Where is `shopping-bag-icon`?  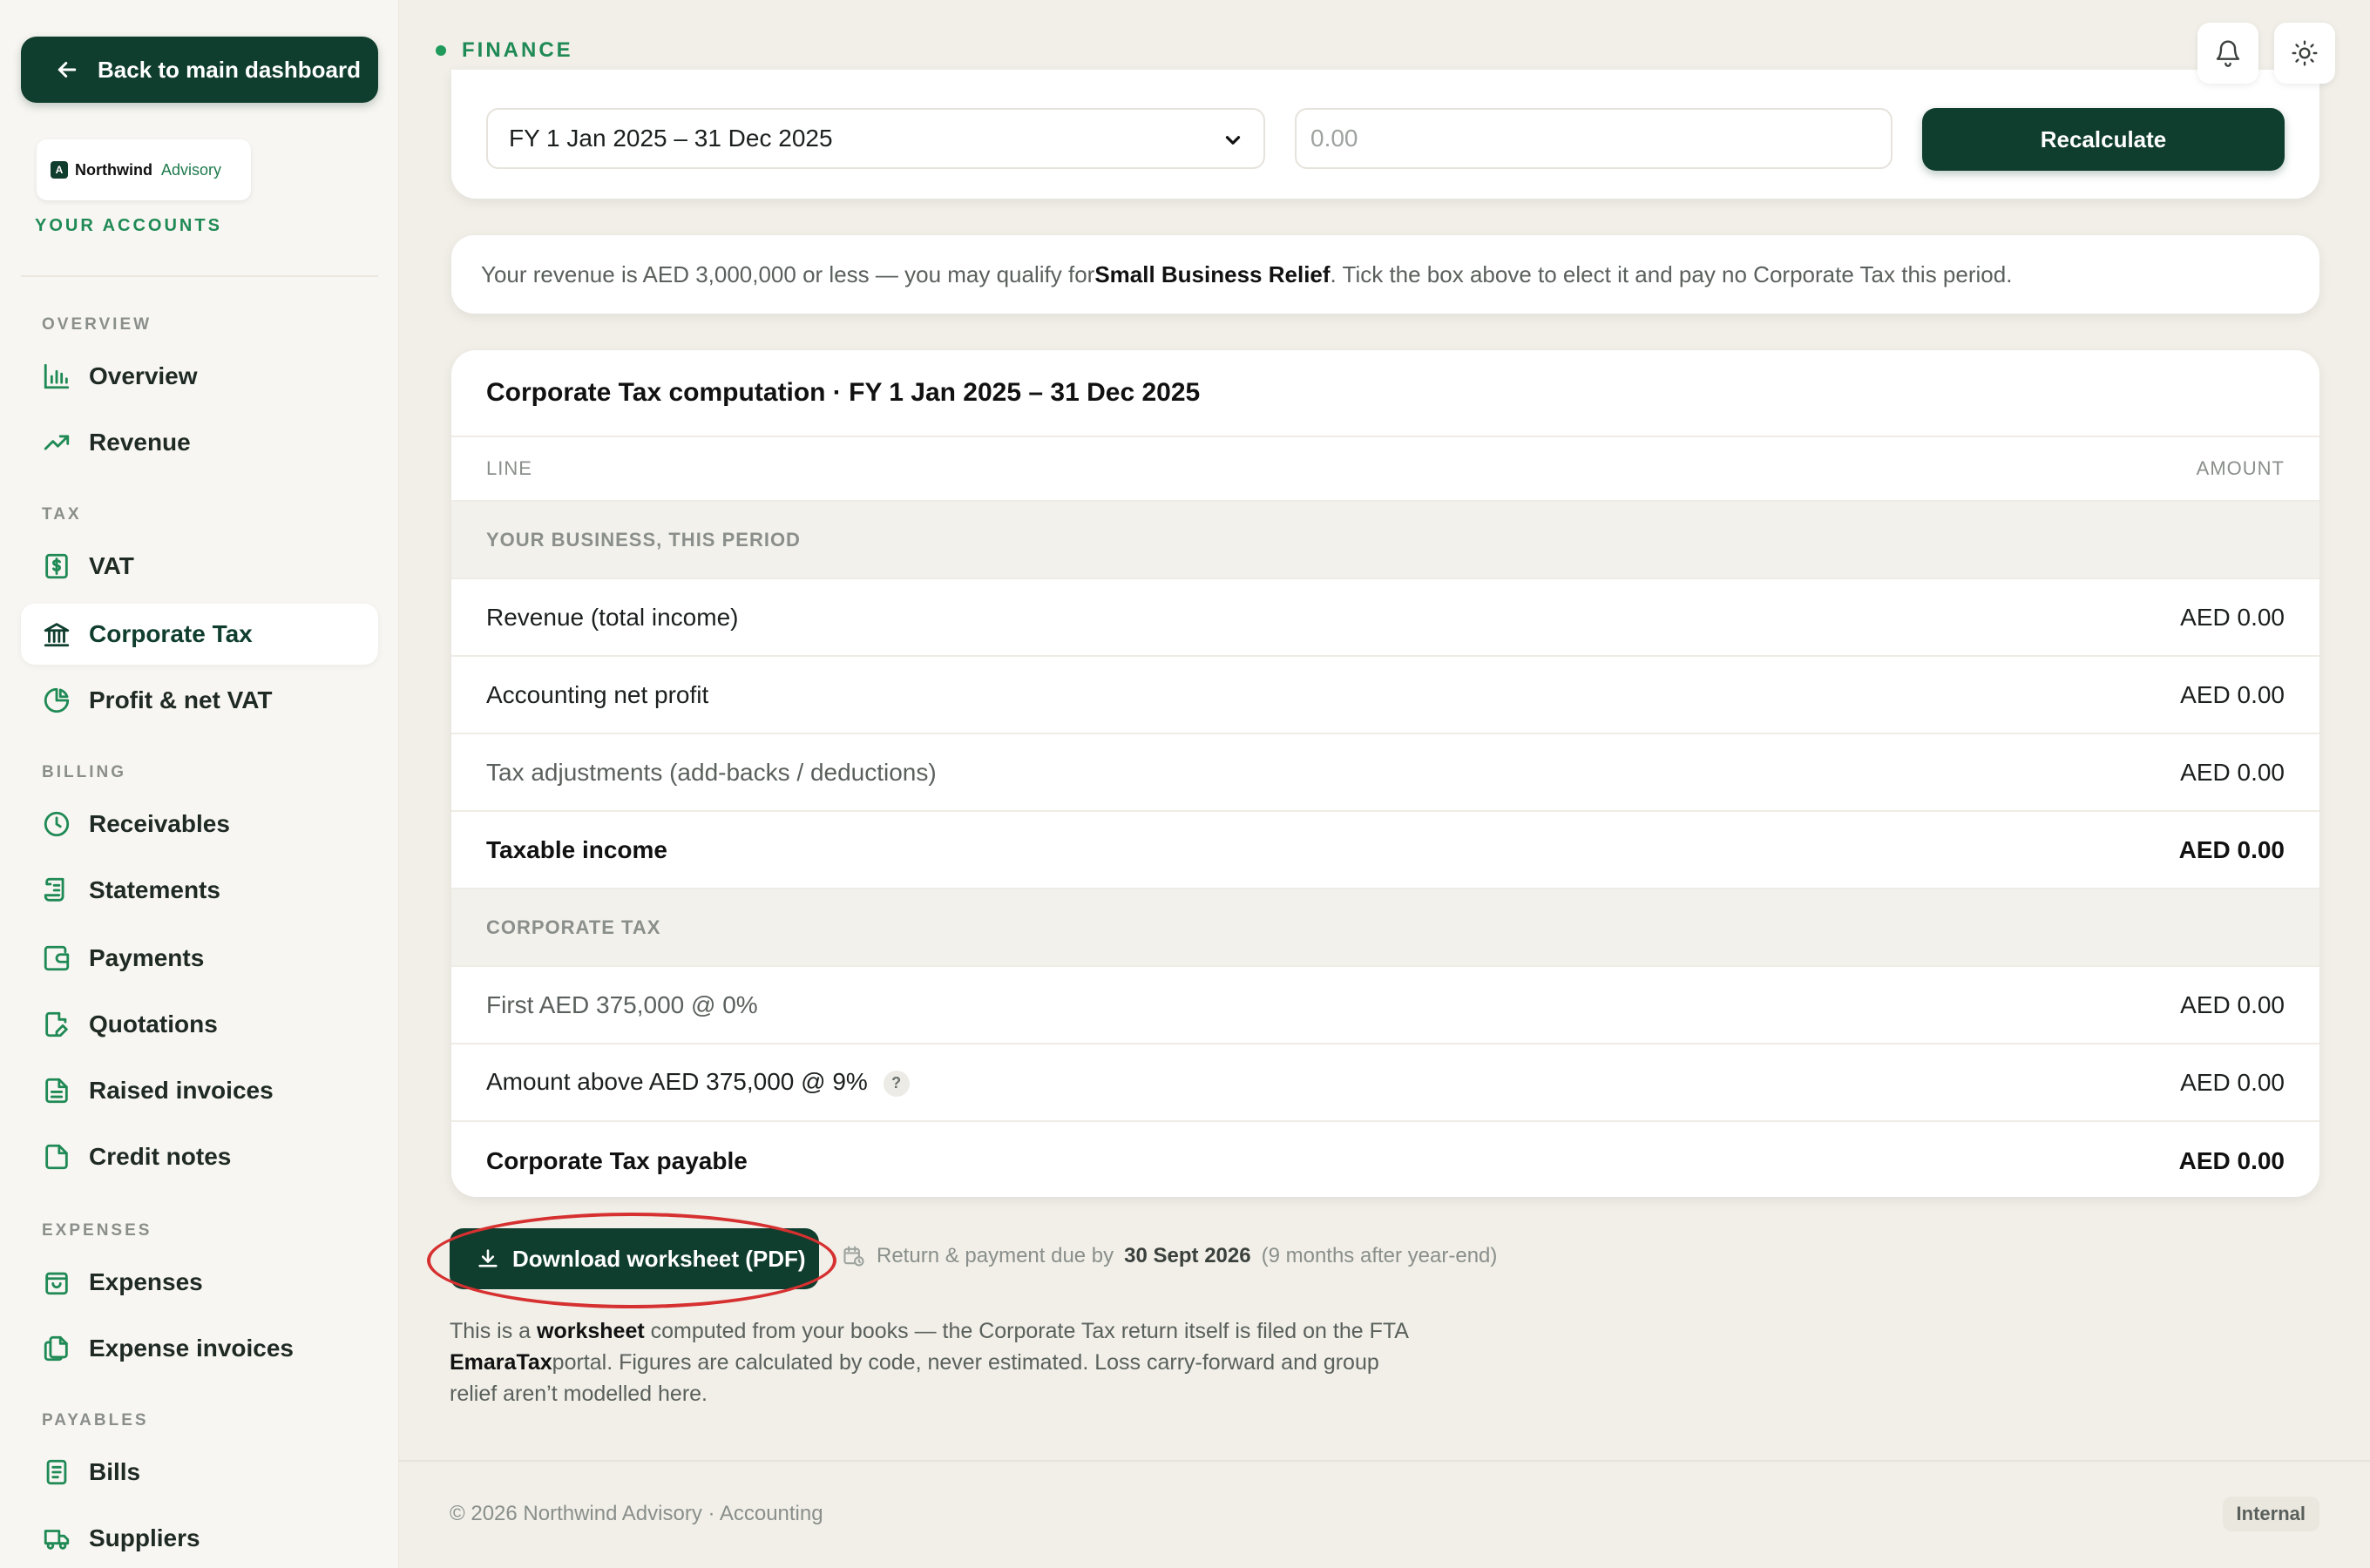 shopping-bag-icon is located at coordinates (56, 1283).